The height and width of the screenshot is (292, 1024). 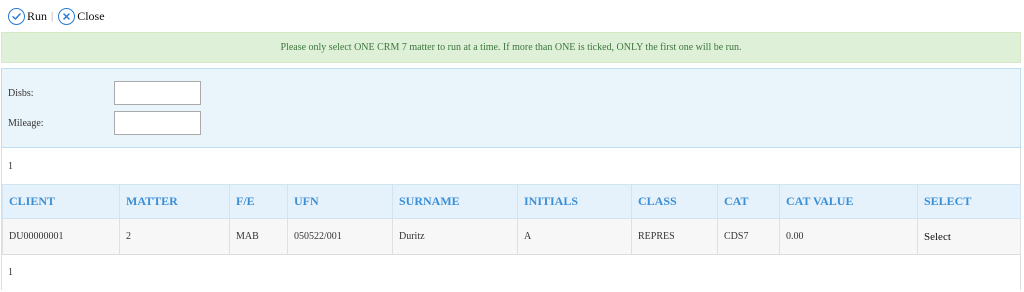 I want to click on check-circle-icon, so click(x=16, y=16).